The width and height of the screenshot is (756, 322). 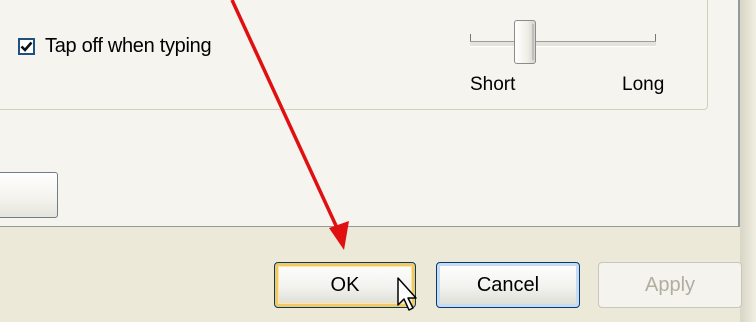 I want to click on checkmark-icon, so click(x=26, y=46).